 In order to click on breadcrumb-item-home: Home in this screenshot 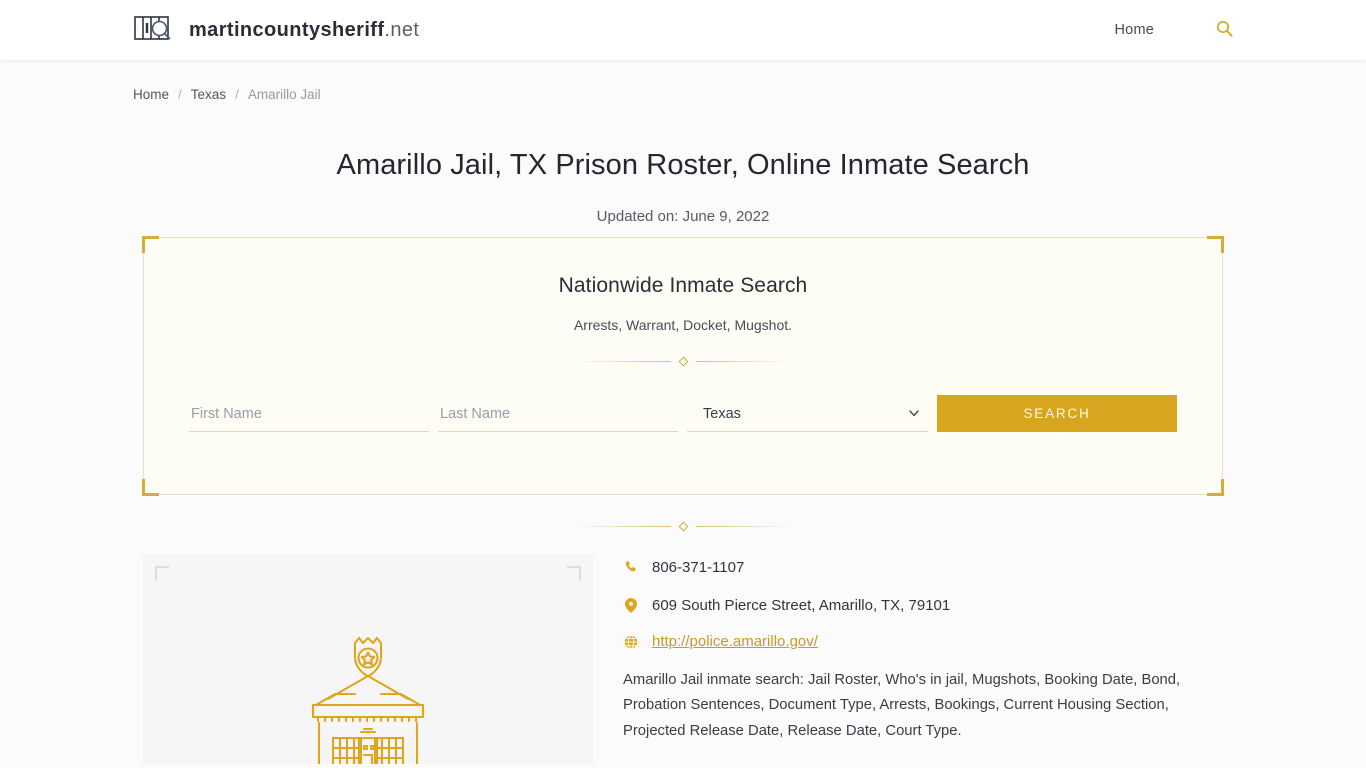, I will do `click(151, 94)`.